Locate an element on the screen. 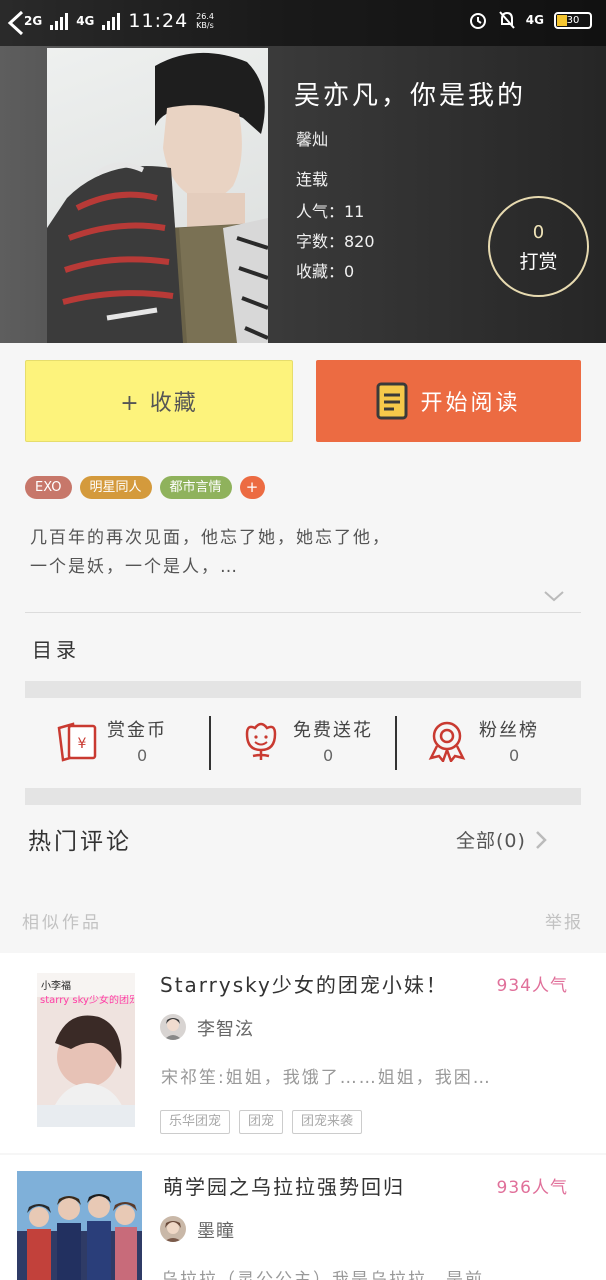 This screenshot has width=606, height=1280. cover-text: 小李福 is located at coordinates (56, 986).